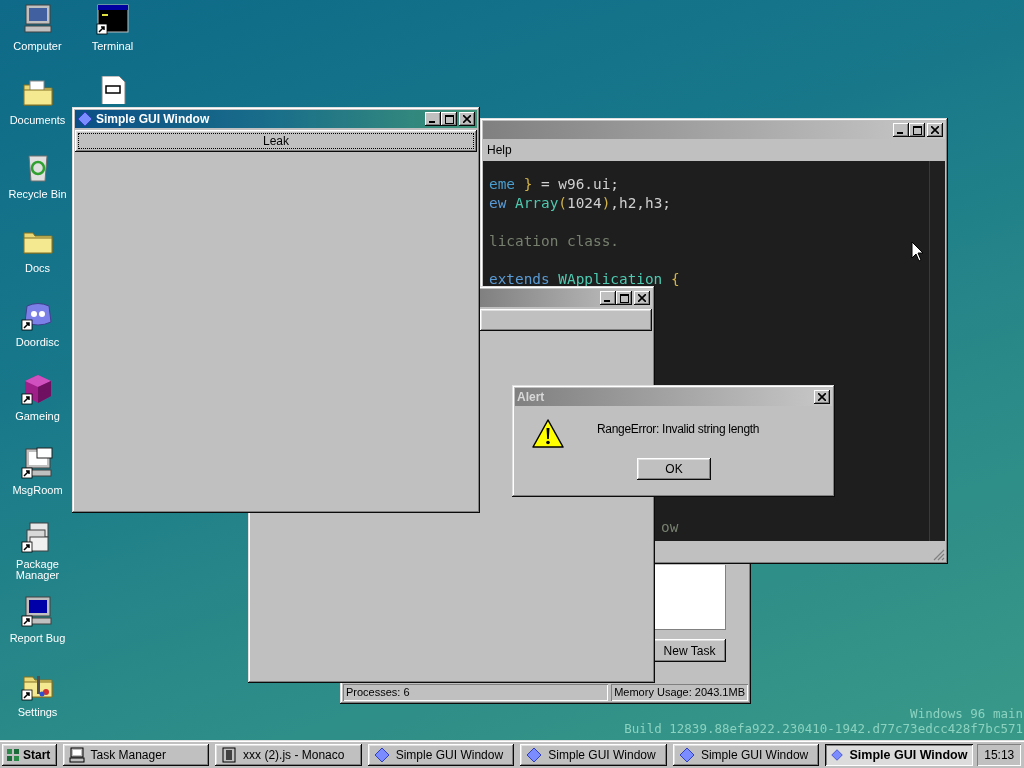  I want to click on new-task-button: New Task, so click(689, 650).